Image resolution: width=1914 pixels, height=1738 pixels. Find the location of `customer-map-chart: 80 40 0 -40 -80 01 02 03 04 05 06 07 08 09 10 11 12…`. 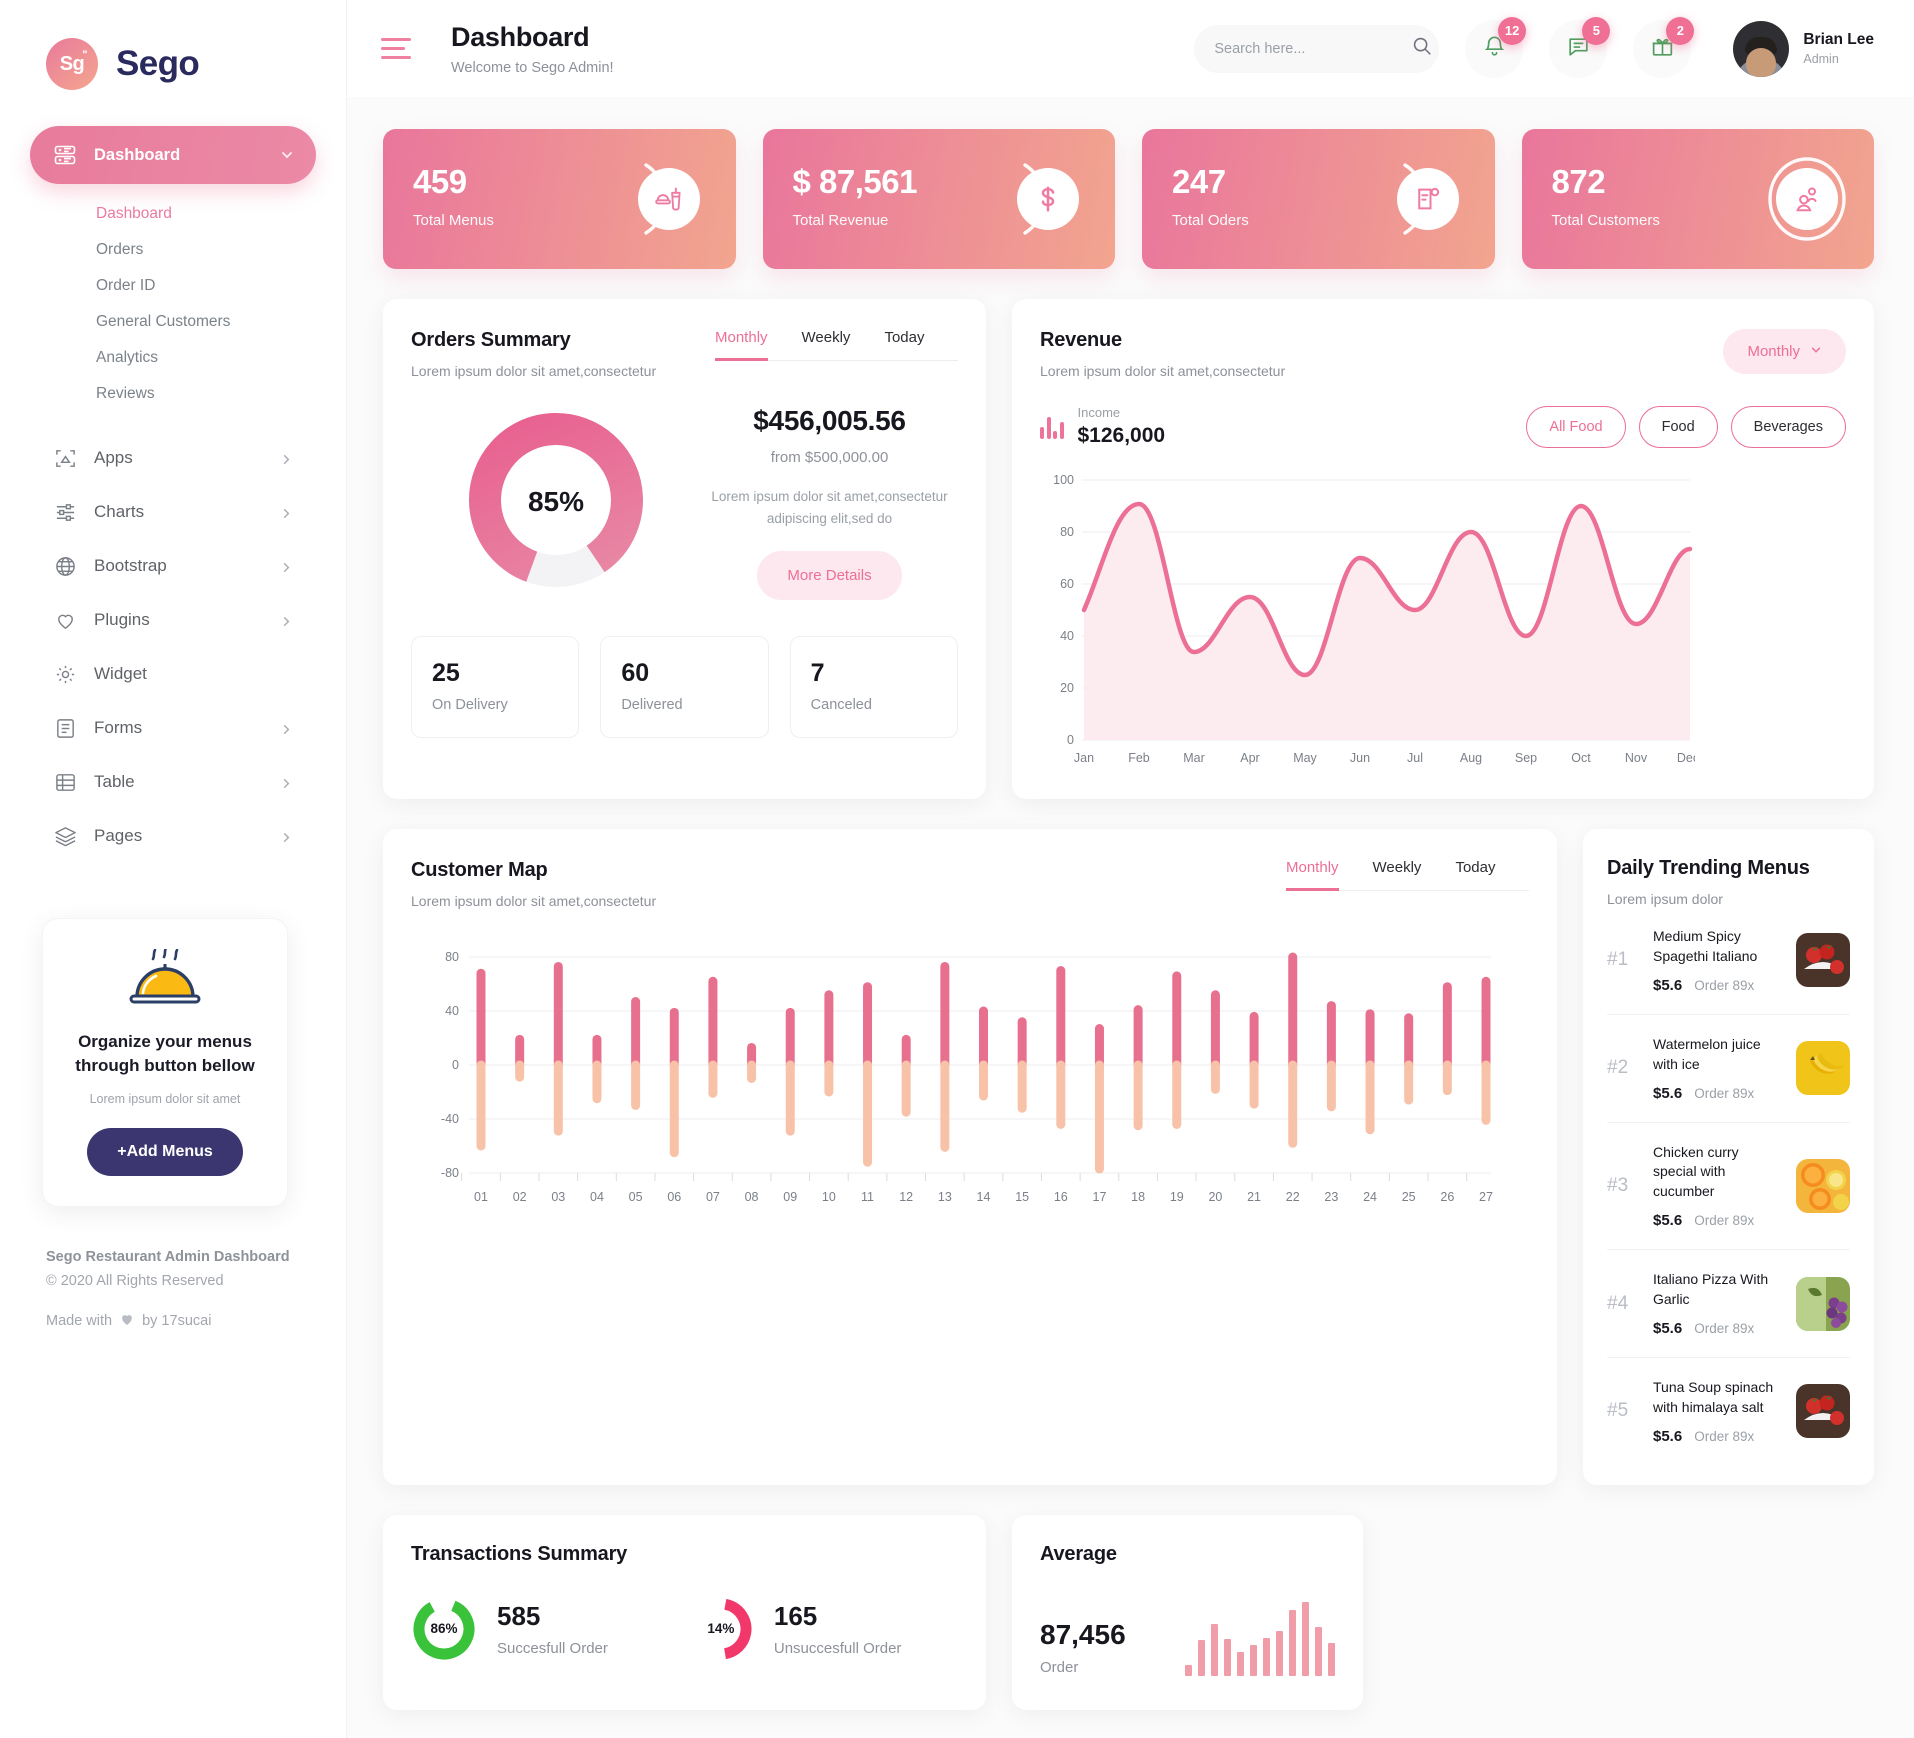

customer-map-chart: 80 40 0 -40 -80 01 02 03 04 05 06 07 08 09 10 11 12… is located at coordinates (970, 1086).